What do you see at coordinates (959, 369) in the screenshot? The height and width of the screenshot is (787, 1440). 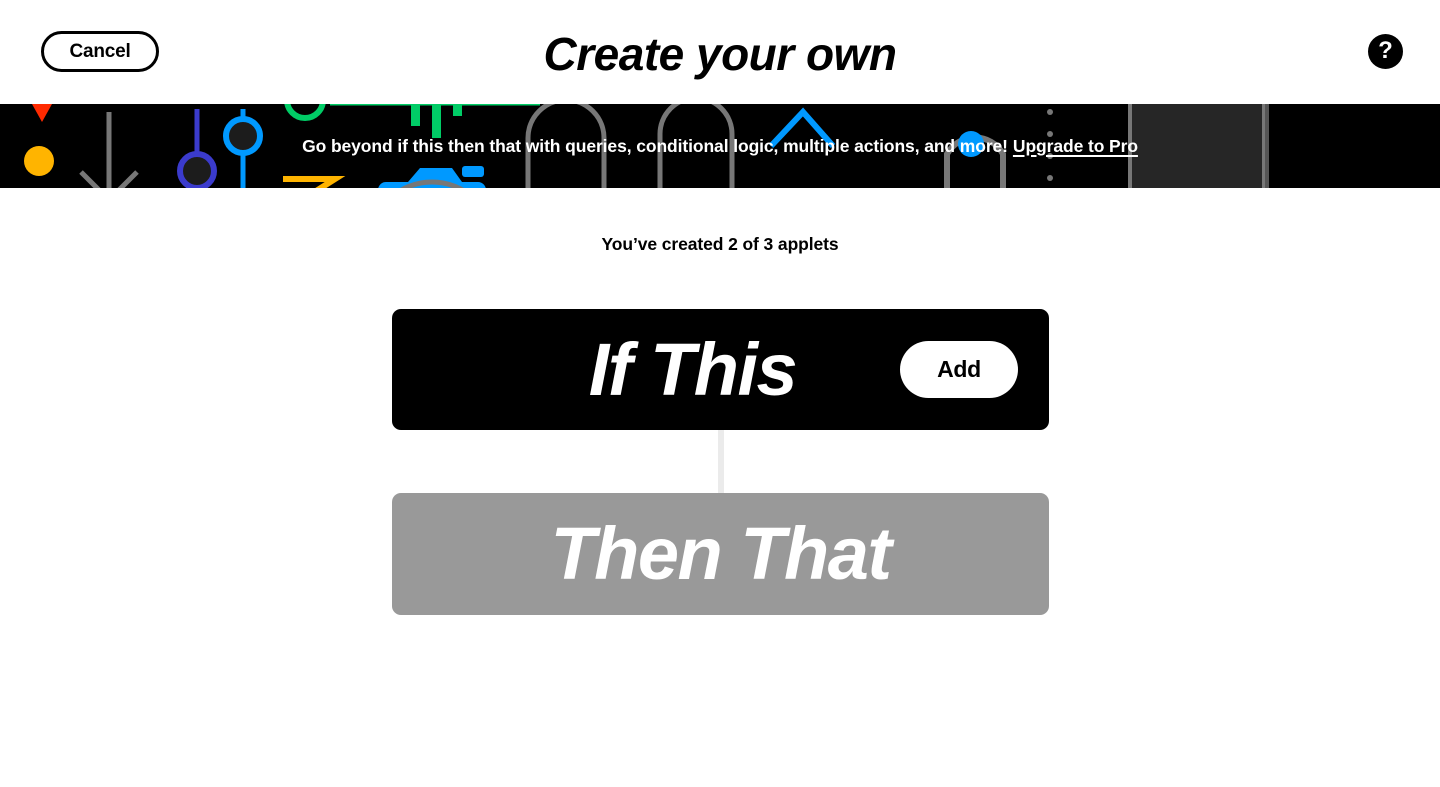 I see `add-trigger-button: Add` at bounding box center [959, 369].